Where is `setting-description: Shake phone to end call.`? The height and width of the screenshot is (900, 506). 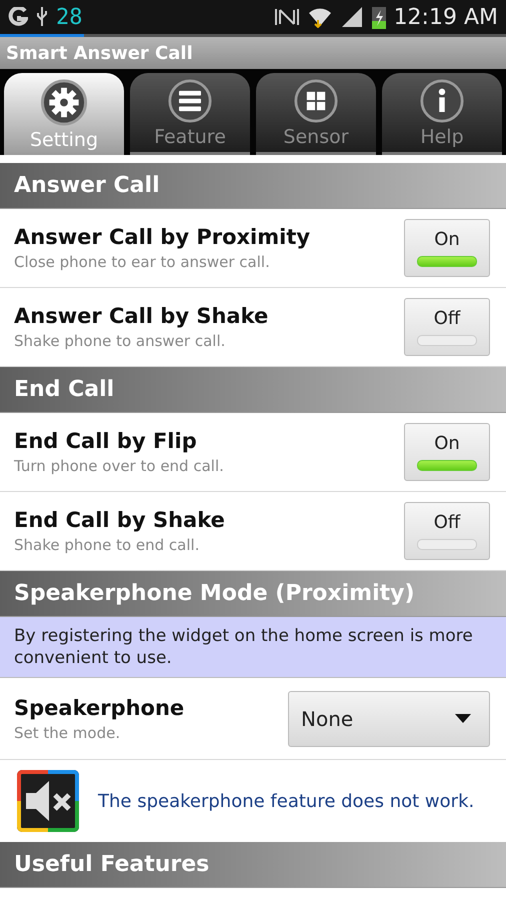 setting-description: Shake phone to end call. is located at coordinates (107, 545).